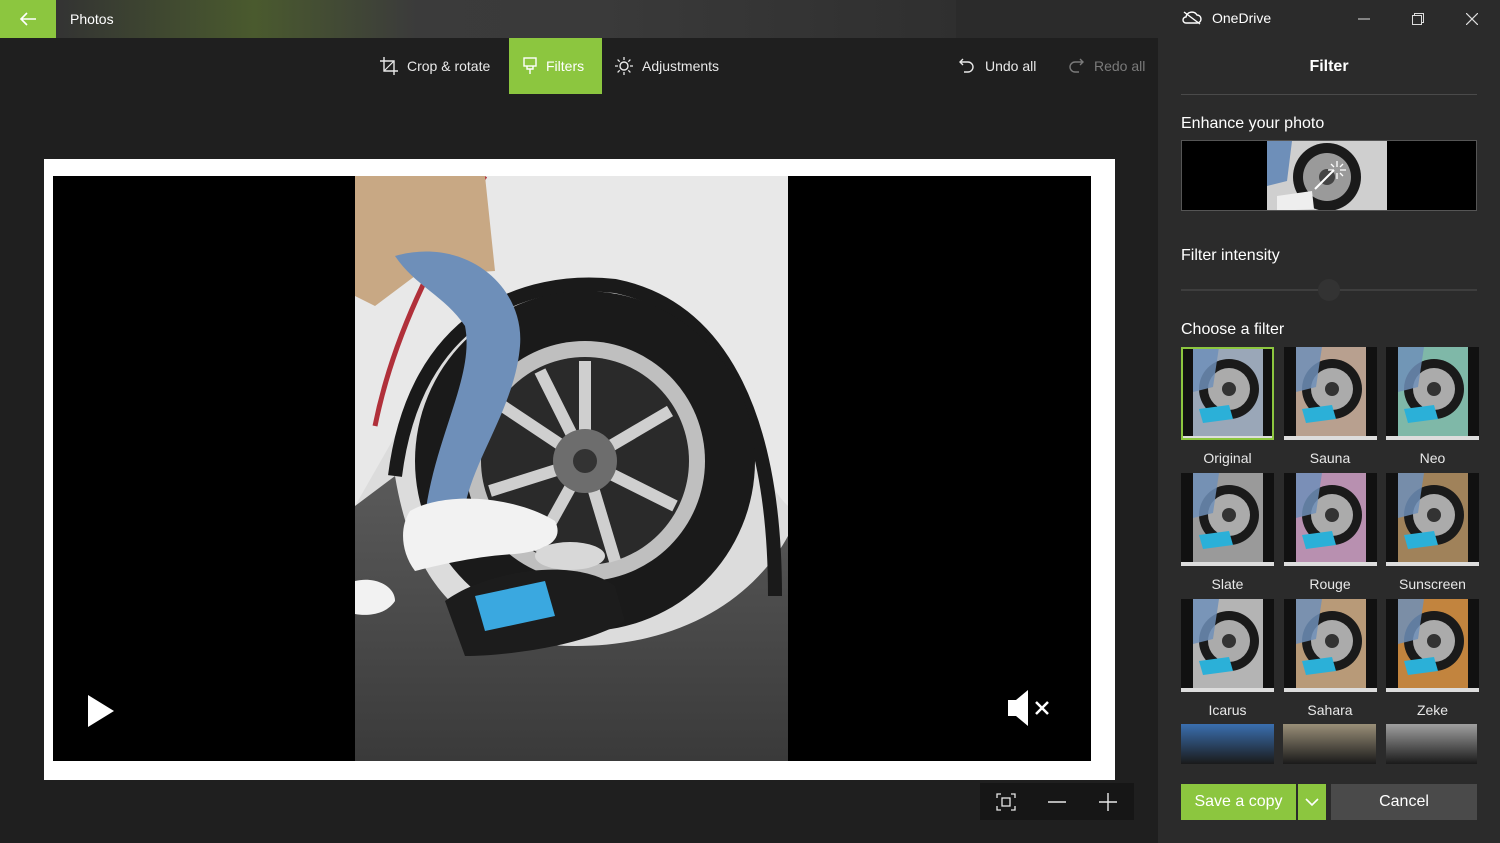  I want to click on enhance-label: Enhance your photo, so click(1253, 123).